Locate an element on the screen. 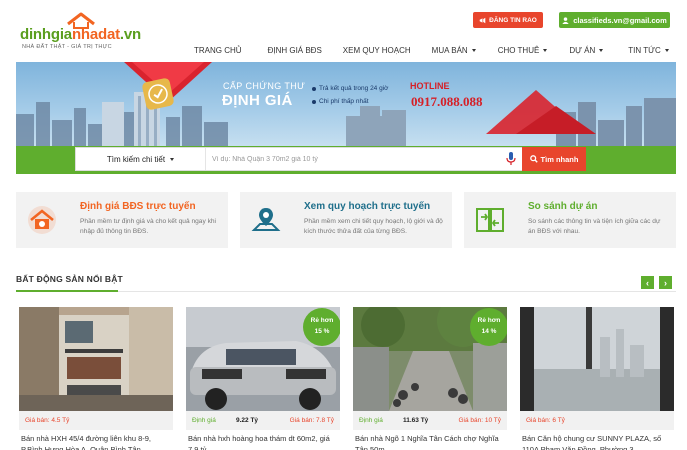  search-bar: Tìm kiếm chi tiết Tìm nhanh is located at coordinates (330, 159).